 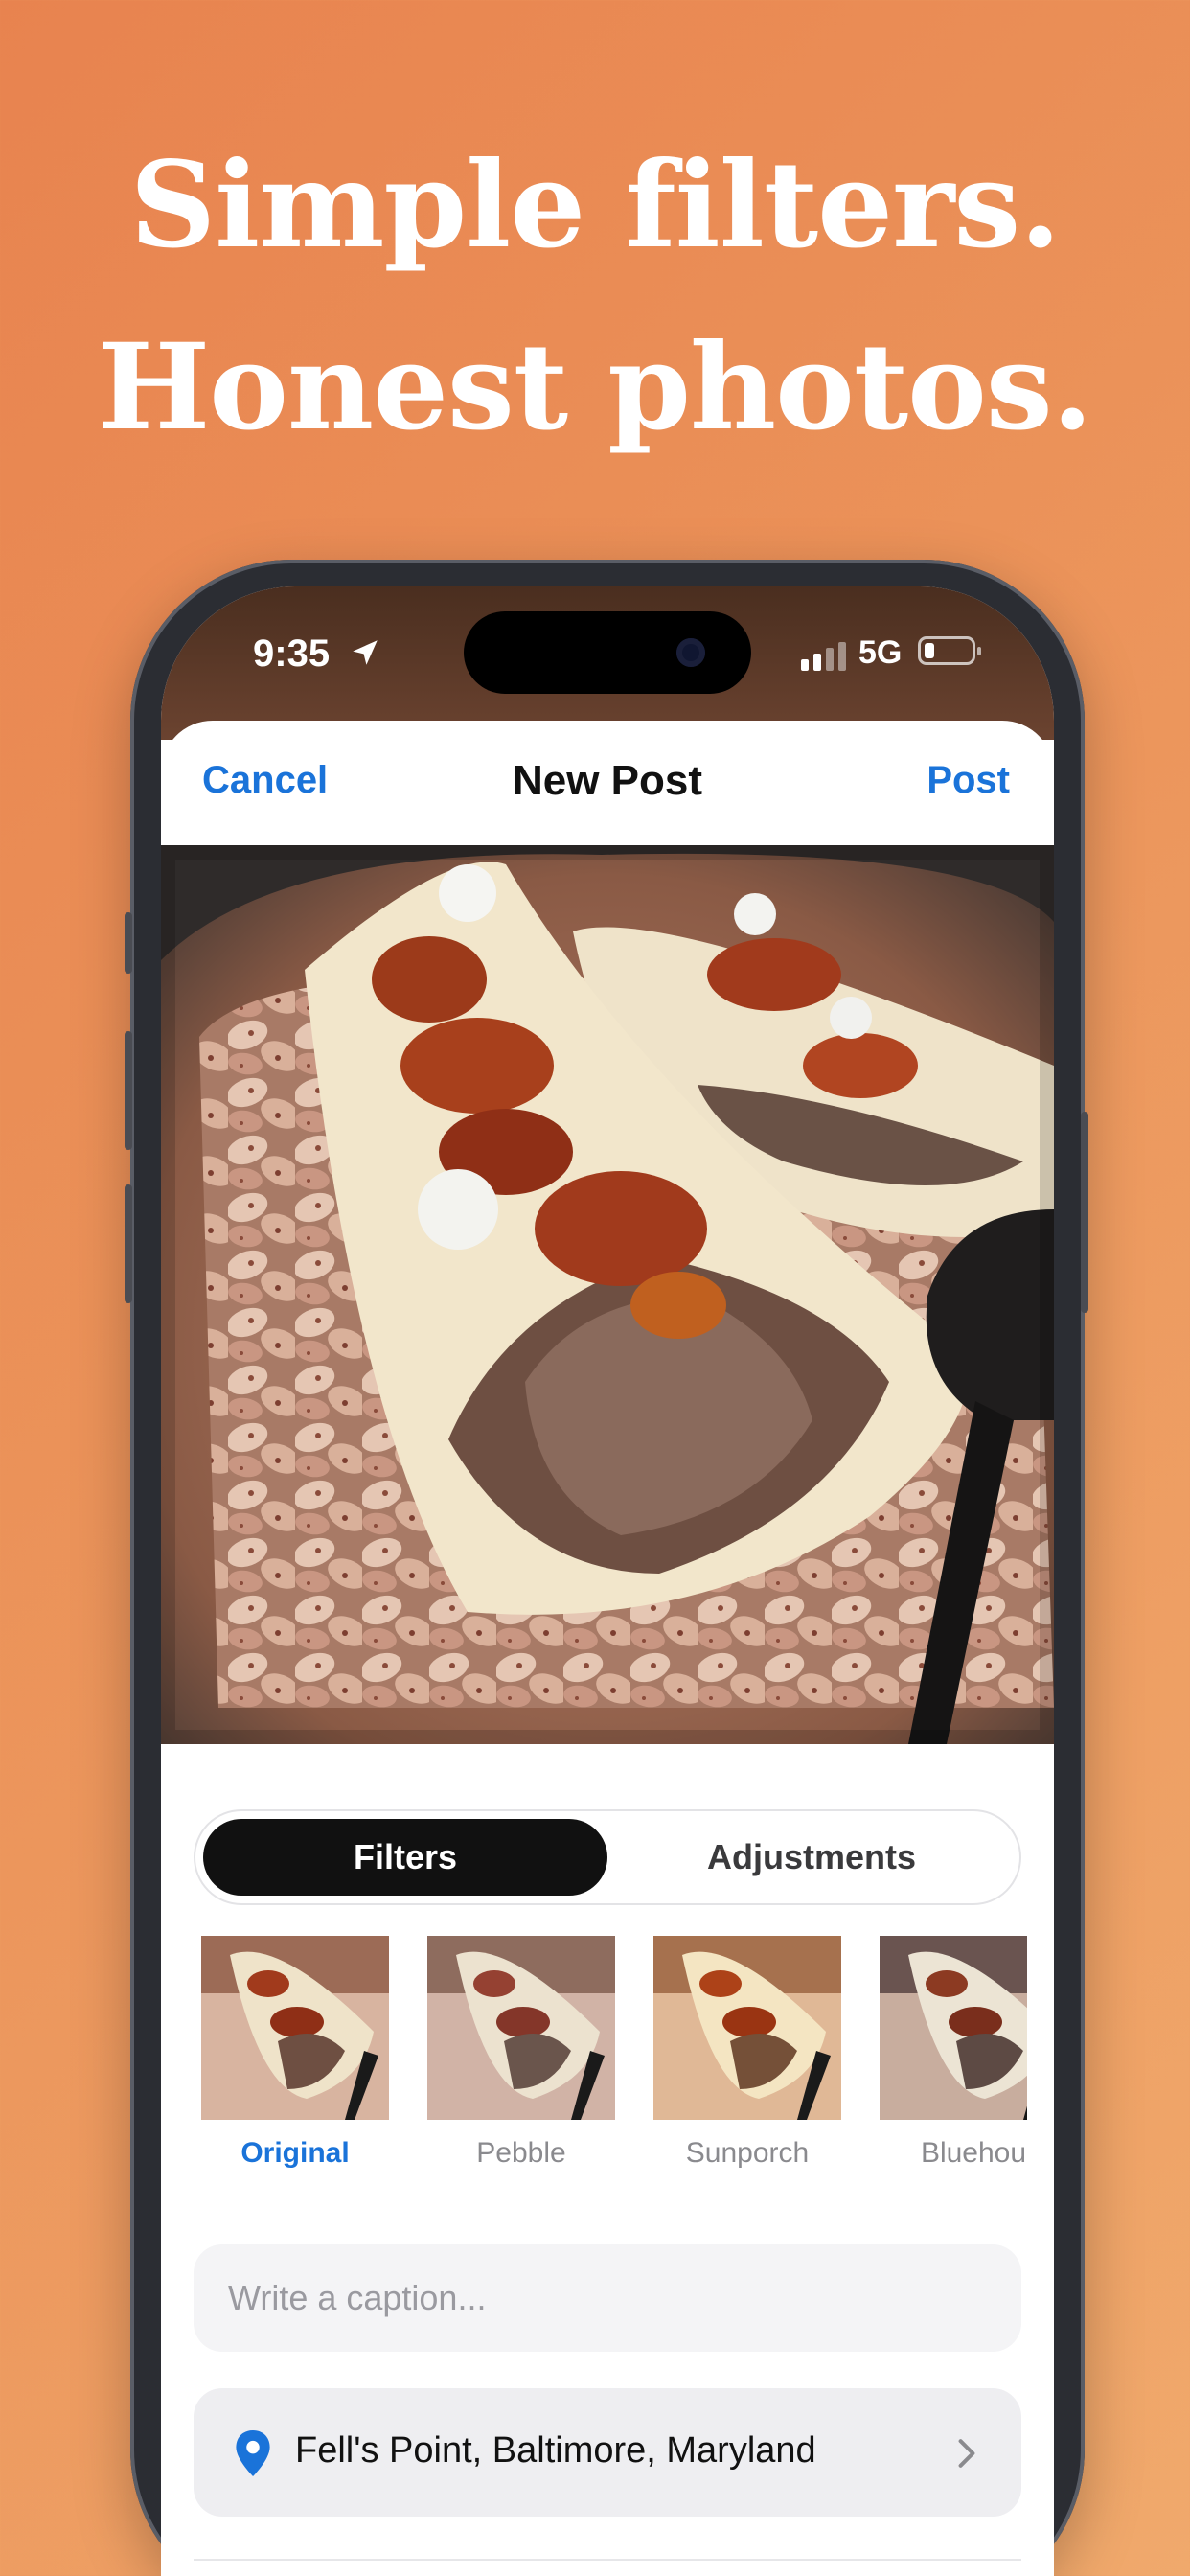 I want to click on filter-pebble: Pebble, so click(x=521, y=2053).